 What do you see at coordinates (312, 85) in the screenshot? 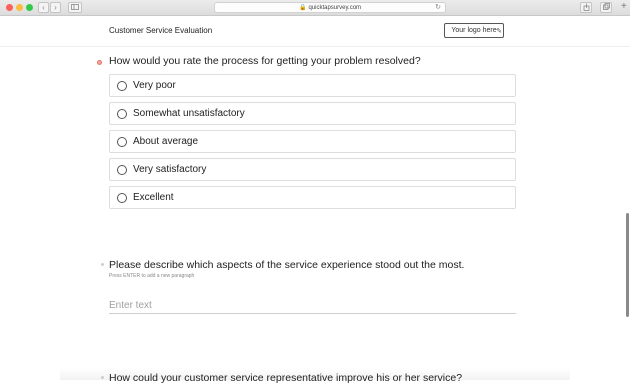
I see `option-very-poor: Very poor` at bounding box center [312, 85].